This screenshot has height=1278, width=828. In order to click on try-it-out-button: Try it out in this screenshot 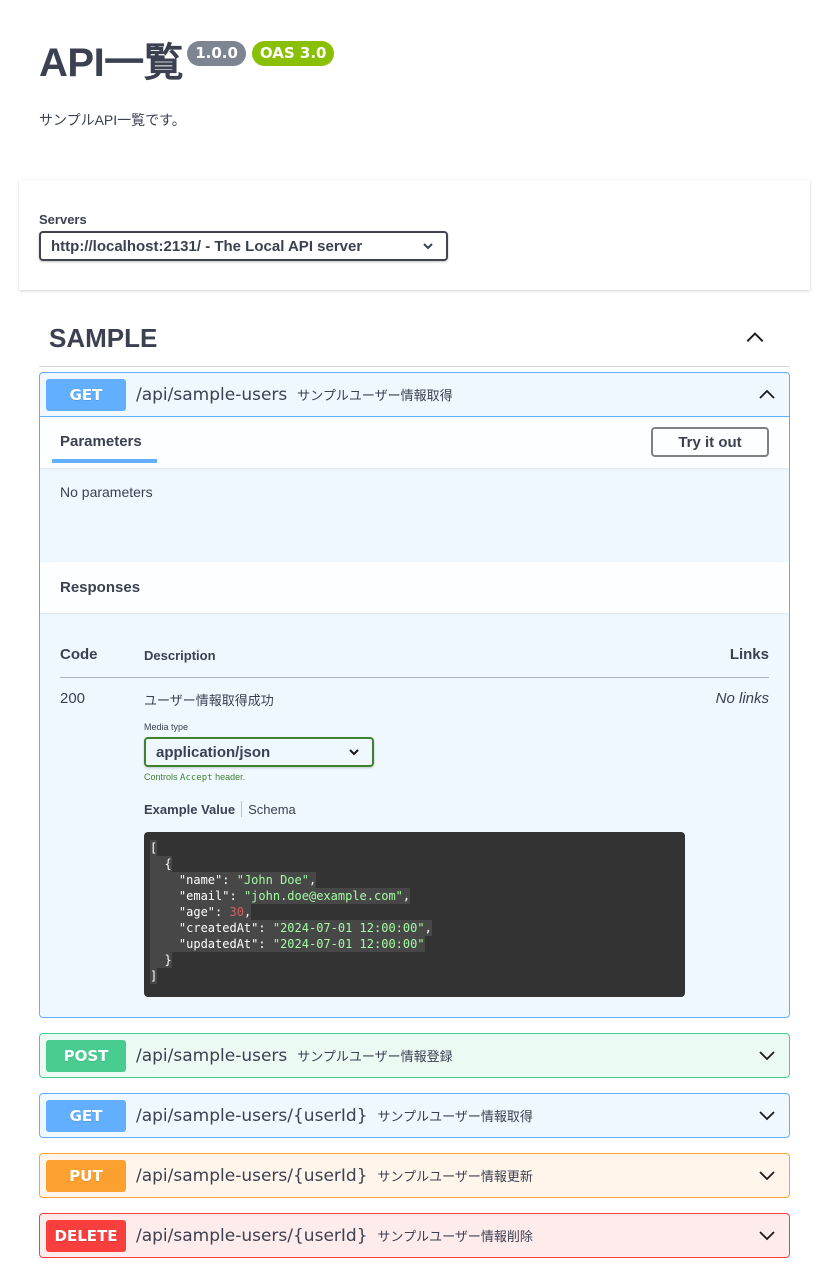, I will do `click(710, 442)`.